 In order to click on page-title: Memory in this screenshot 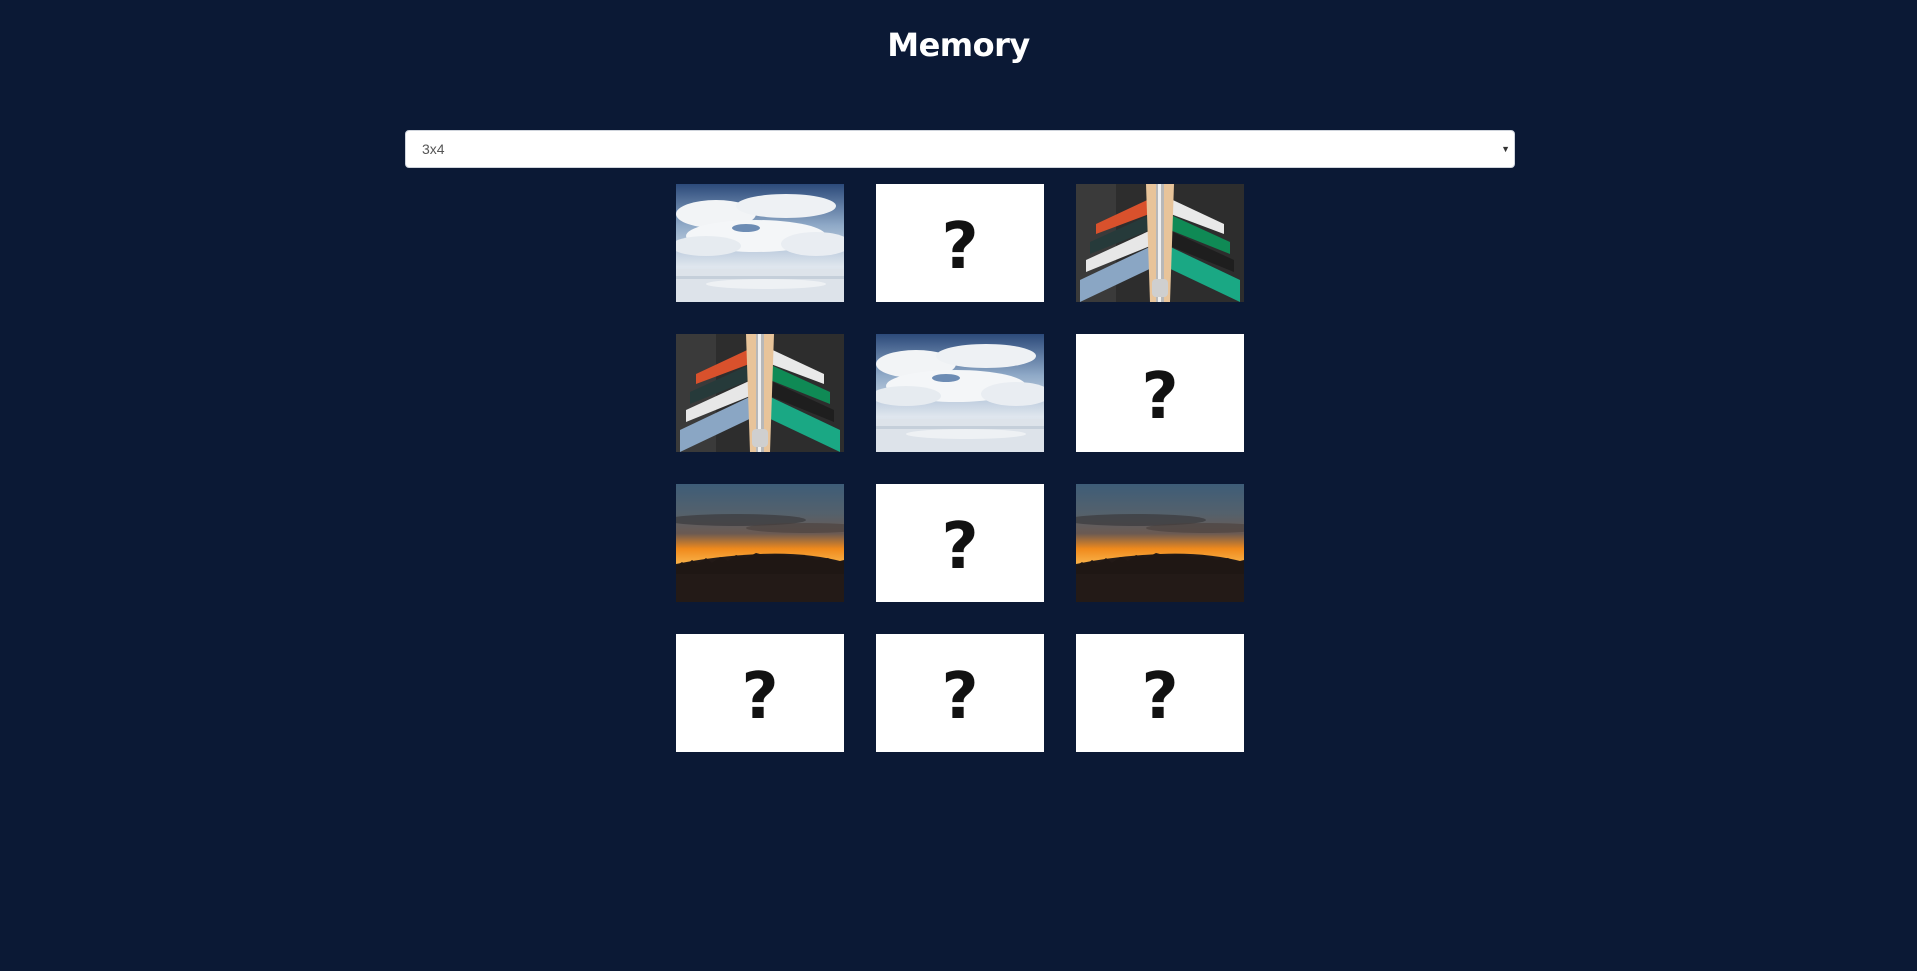, I will do `click(958, 45)`.